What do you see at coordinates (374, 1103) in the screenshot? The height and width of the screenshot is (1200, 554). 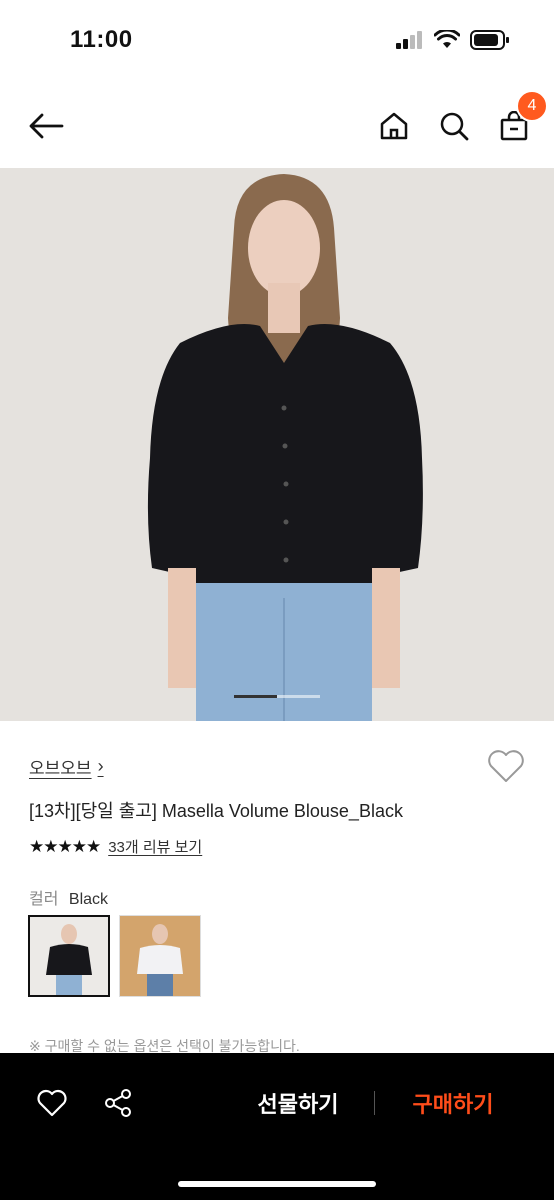 I see `button-divider` at bounding box center [374, 1103].